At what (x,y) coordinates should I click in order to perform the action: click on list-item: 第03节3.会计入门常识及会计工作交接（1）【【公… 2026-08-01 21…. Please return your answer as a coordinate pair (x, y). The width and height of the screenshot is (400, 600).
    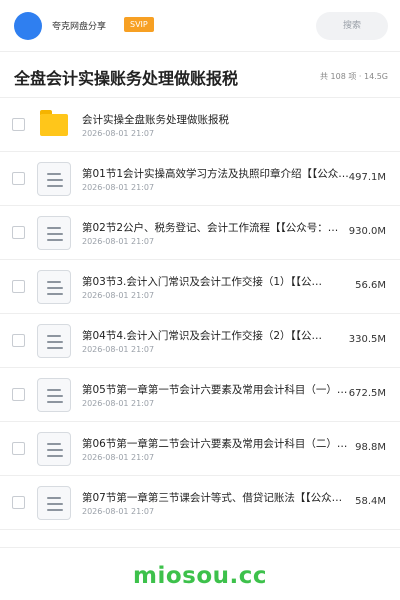
    Looking at the image, I should click on (200, 287).